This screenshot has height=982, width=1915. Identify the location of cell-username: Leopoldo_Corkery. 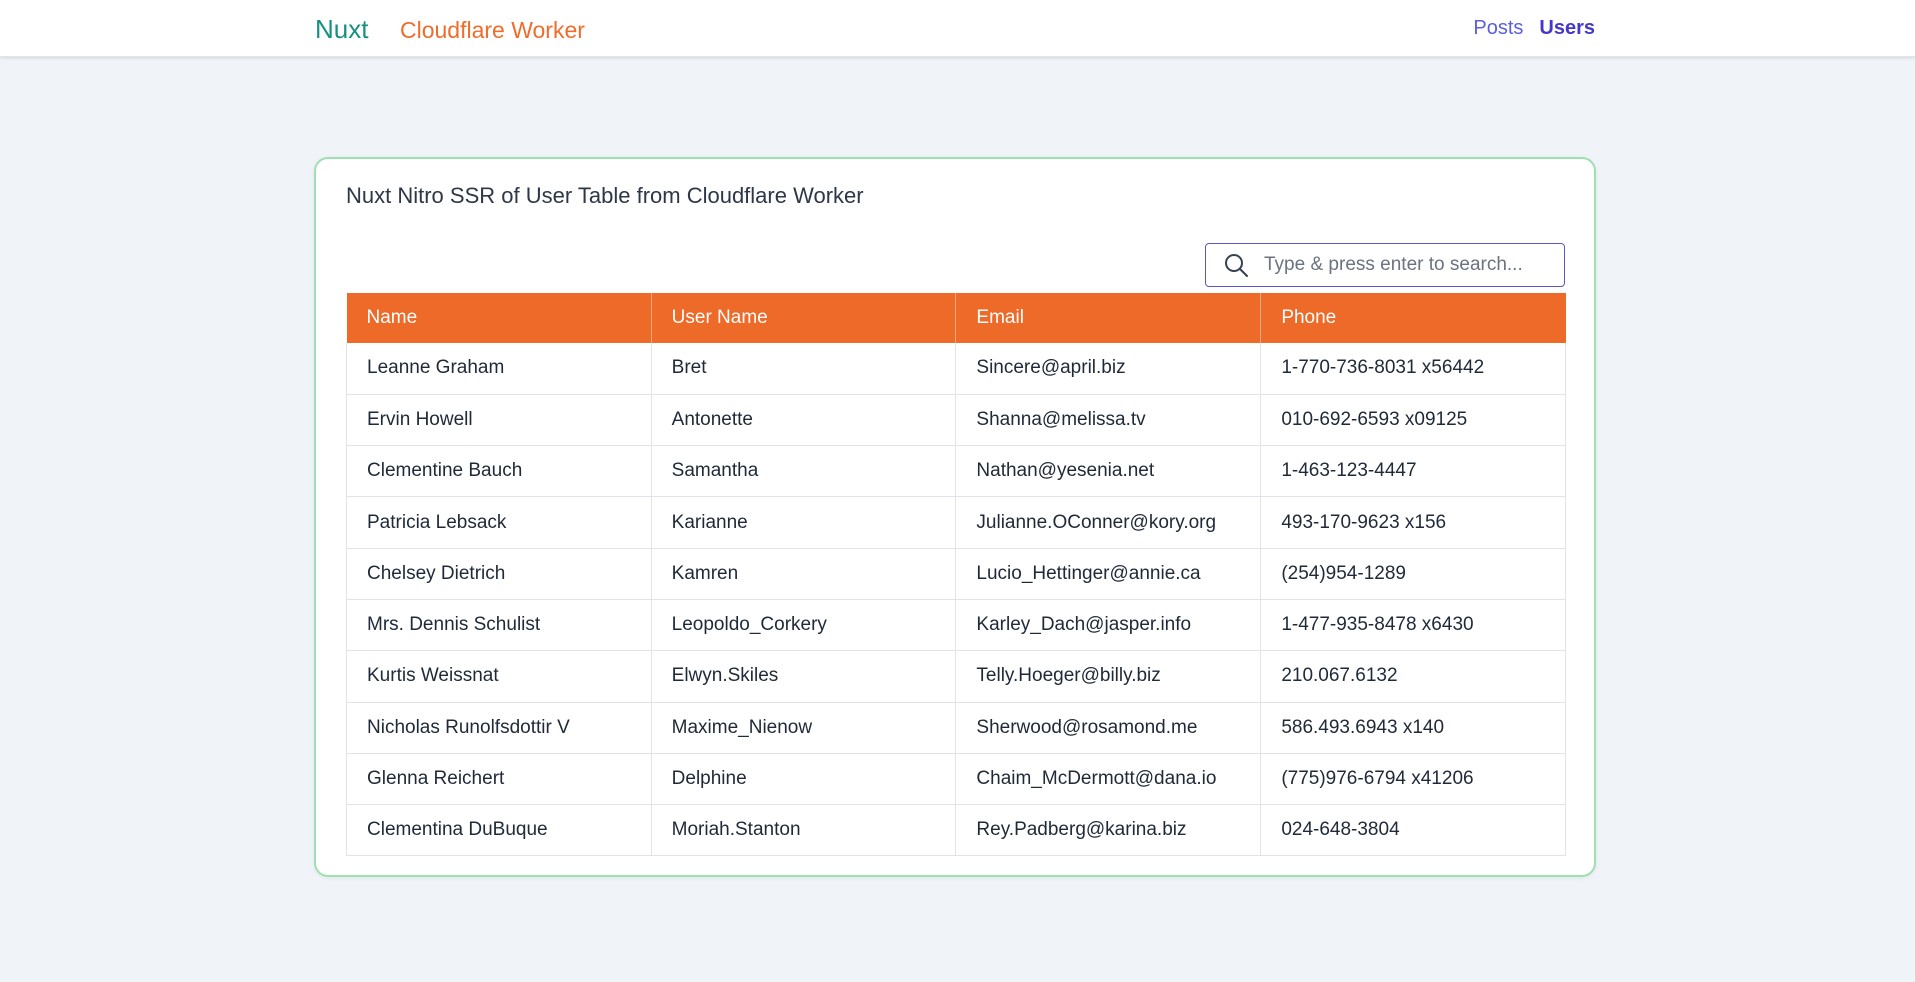
(804, 625).